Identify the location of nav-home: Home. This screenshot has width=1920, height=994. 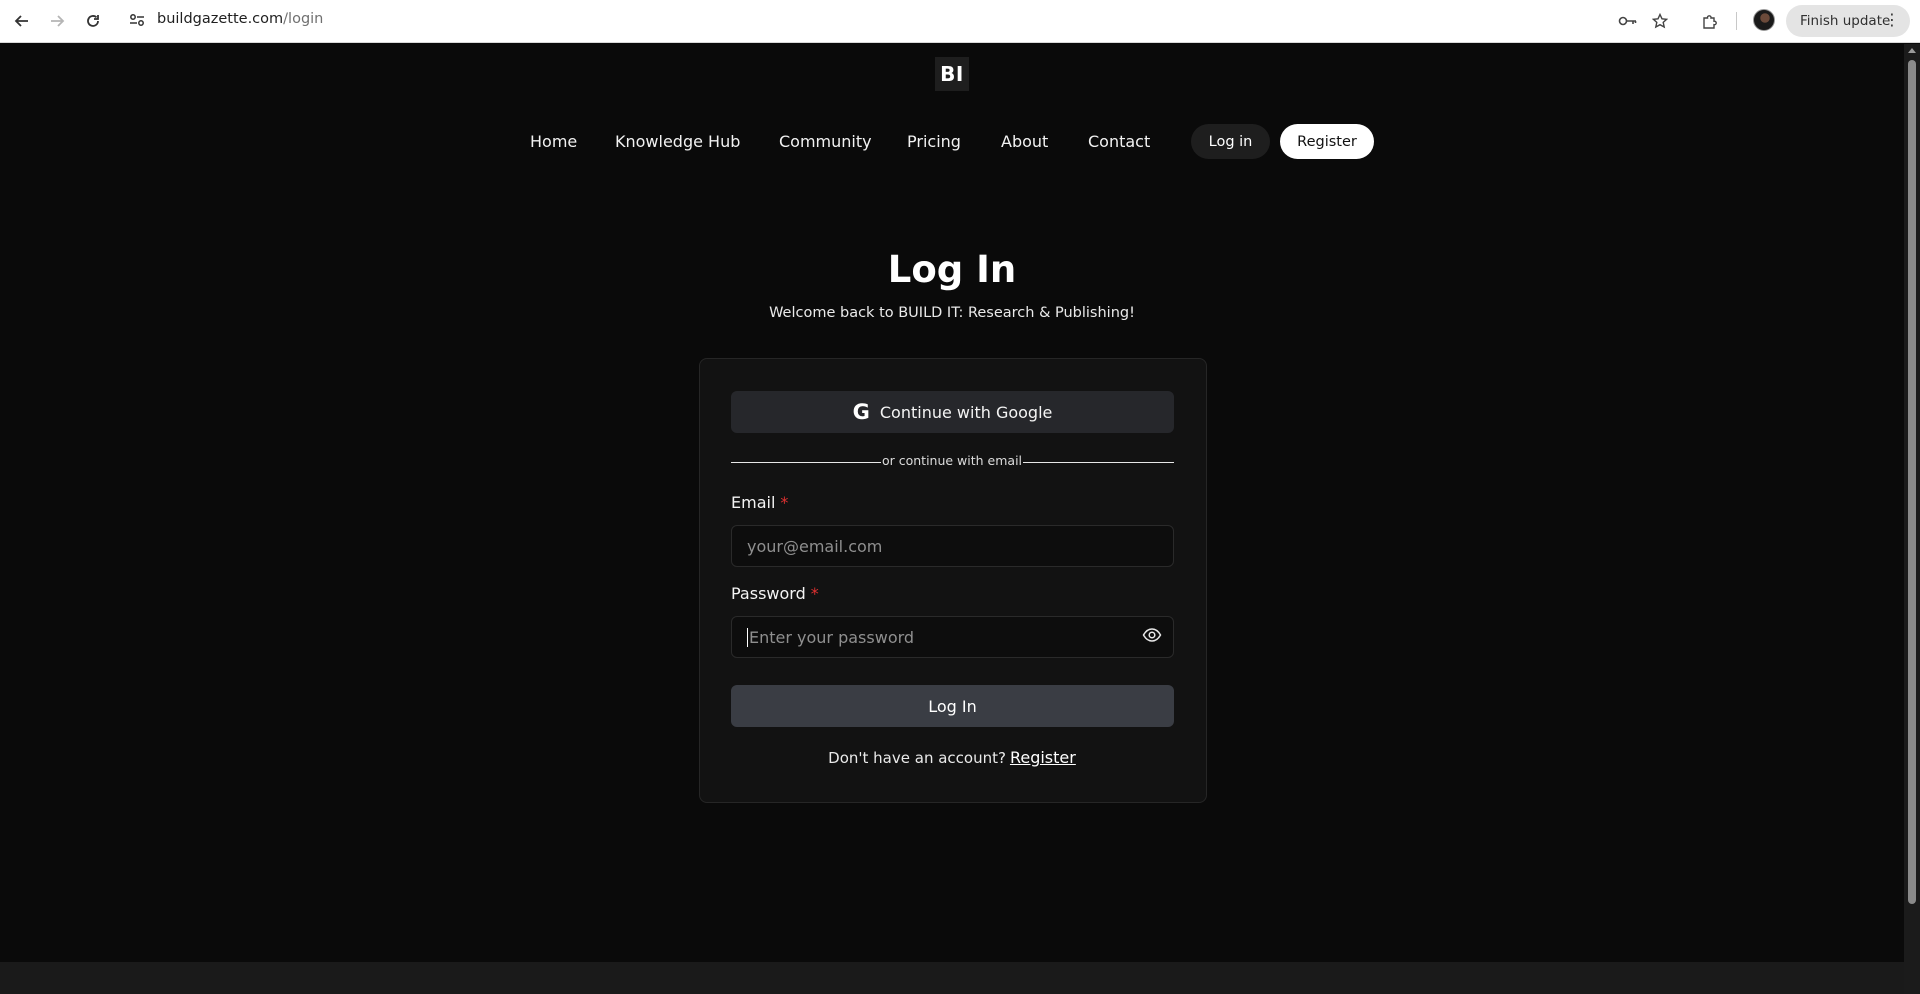
(553, 141).